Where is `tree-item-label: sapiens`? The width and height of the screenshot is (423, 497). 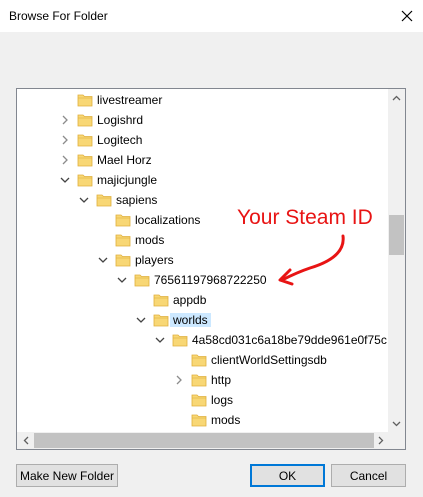
tree-item-label: sapiens is located at coordinates (137, 200).